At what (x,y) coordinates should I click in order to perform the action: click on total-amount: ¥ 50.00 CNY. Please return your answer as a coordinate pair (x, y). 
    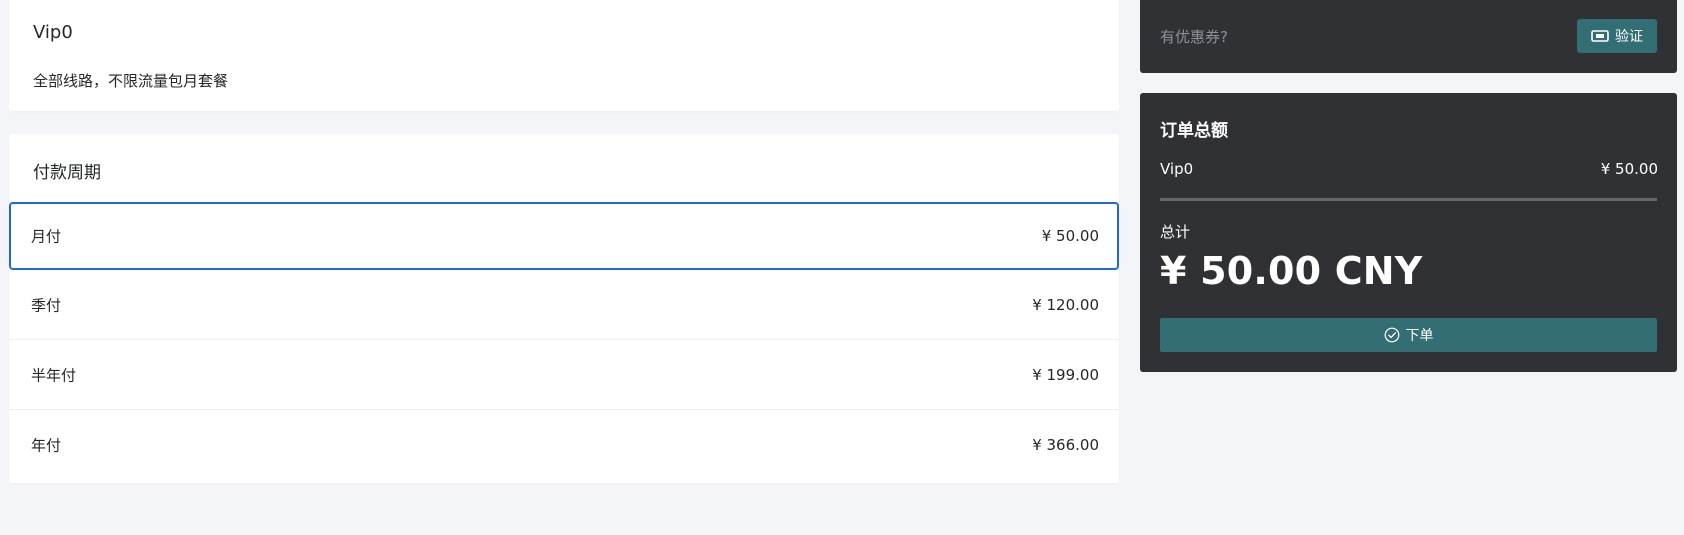
    Looking at the image, I should click on (1291, 271).